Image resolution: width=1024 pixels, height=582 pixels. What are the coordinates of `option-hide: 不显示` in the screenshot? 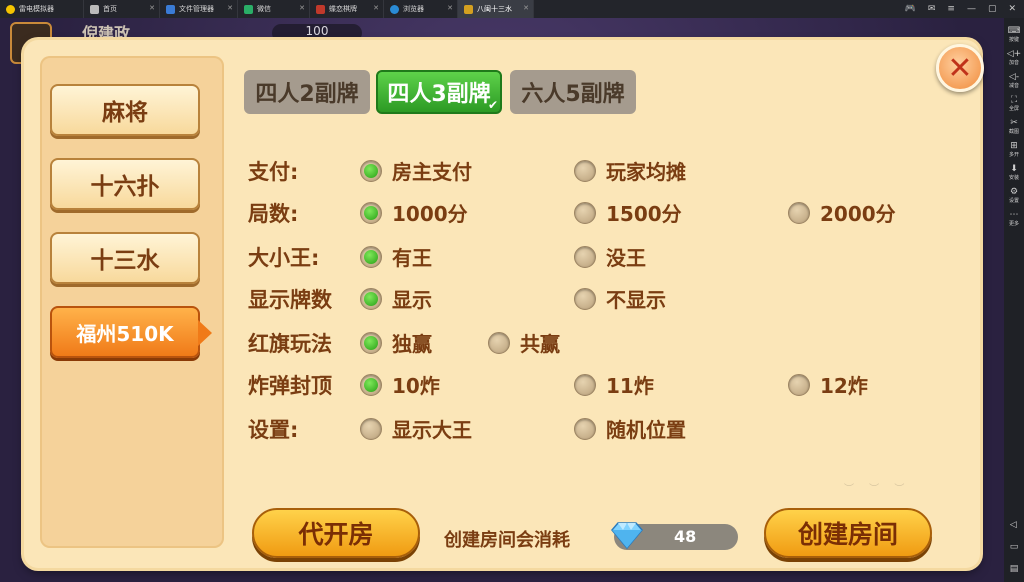 It's located at (620, 298).